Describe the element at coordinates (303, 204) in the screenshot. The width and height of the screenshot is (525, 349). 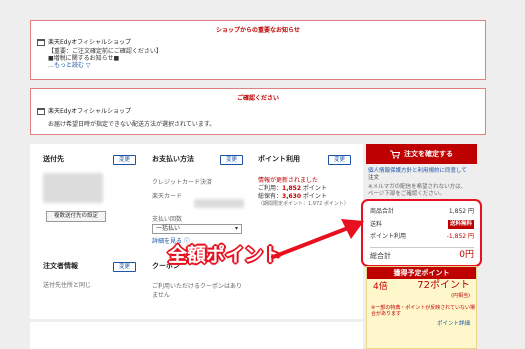
I see `limited-points: （期間限定ポイント：1,972 ポイント）` at that location.